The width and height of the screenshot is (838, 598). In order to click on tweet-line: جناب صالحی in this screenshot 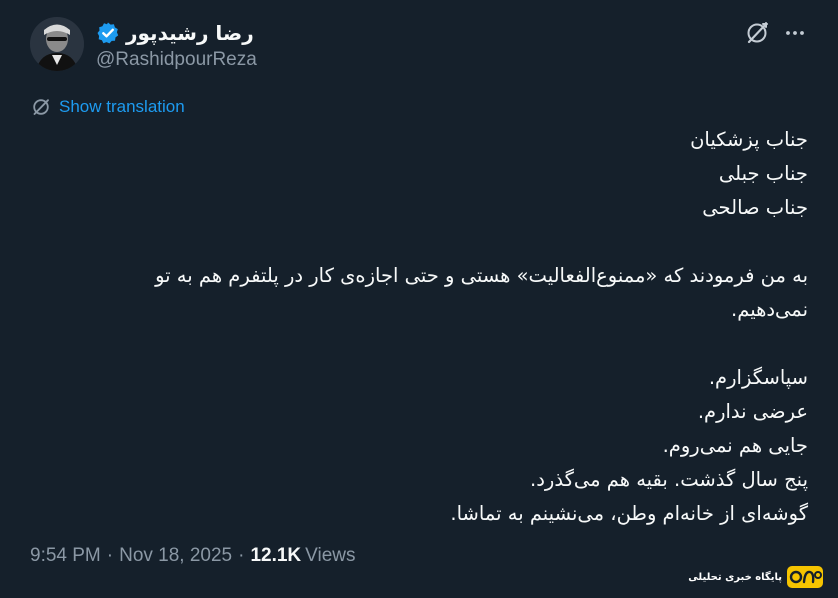, I will do `click(755, 207)`.